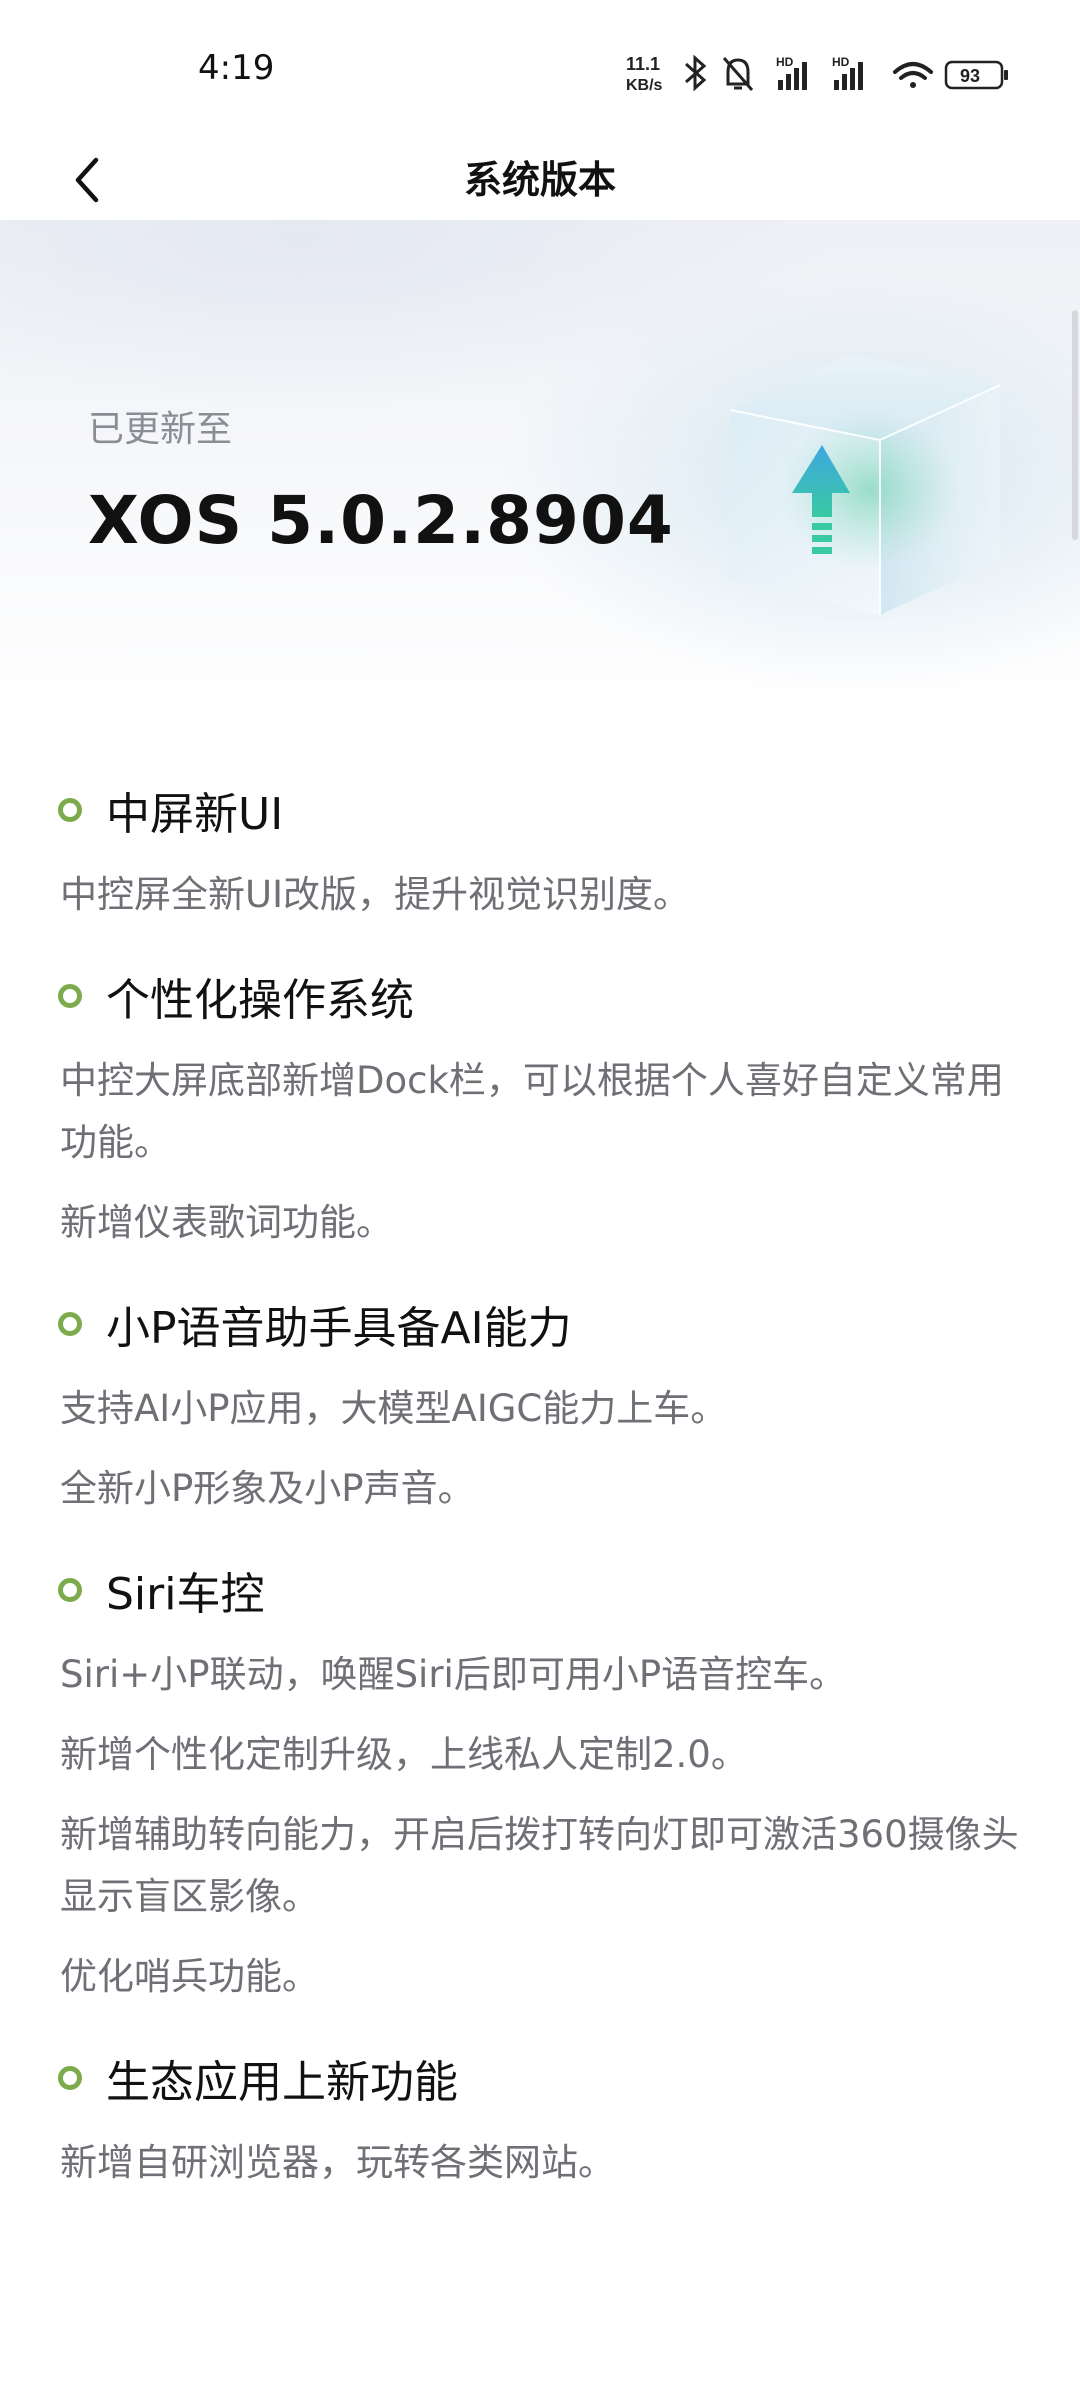 The image size is (1080, 2400). What do you see at coordinates (644, 85) in the screenshot?
I see `net-speed-unit: KB/s` at bounding box center [644, 85].